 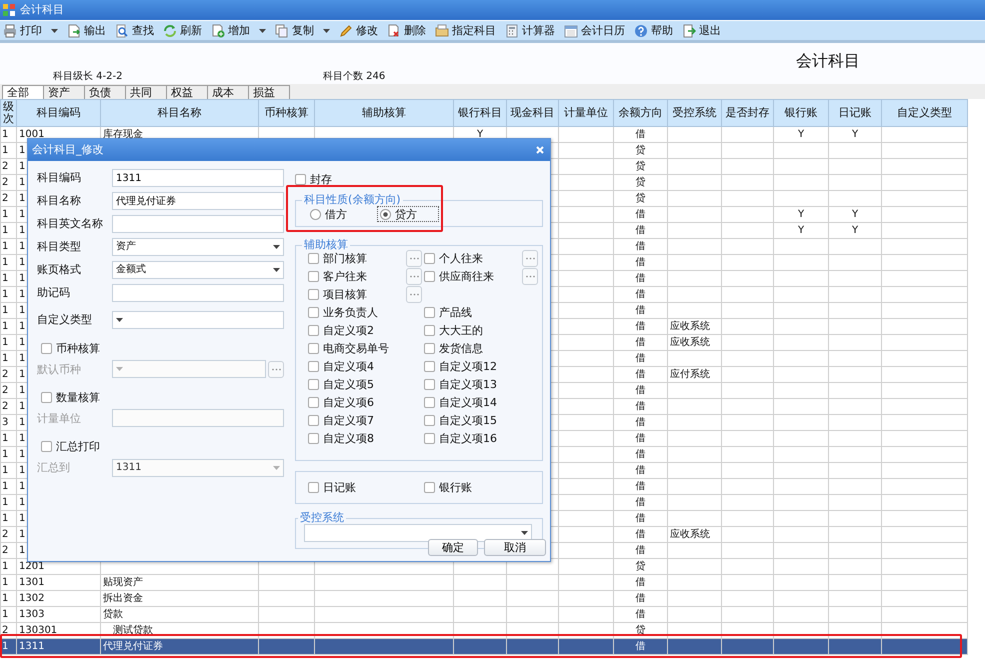 What do you see at coordinates (23, 92) in the screenshot?
I see `tab: 全部` at bounding box center [23, 92].